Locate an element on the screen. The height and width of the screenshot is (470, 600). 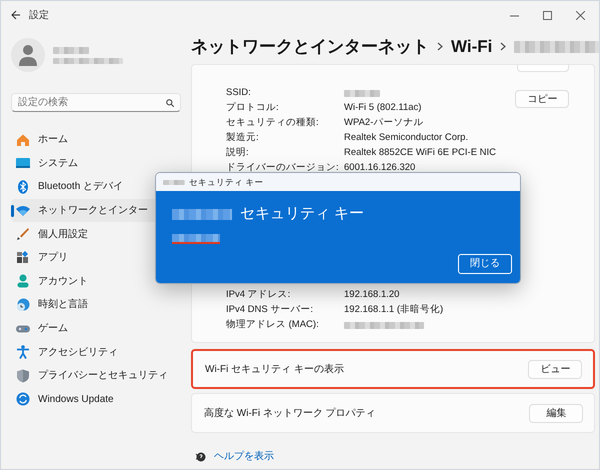
copy-button: コピー is located at coordinates (542, 99).